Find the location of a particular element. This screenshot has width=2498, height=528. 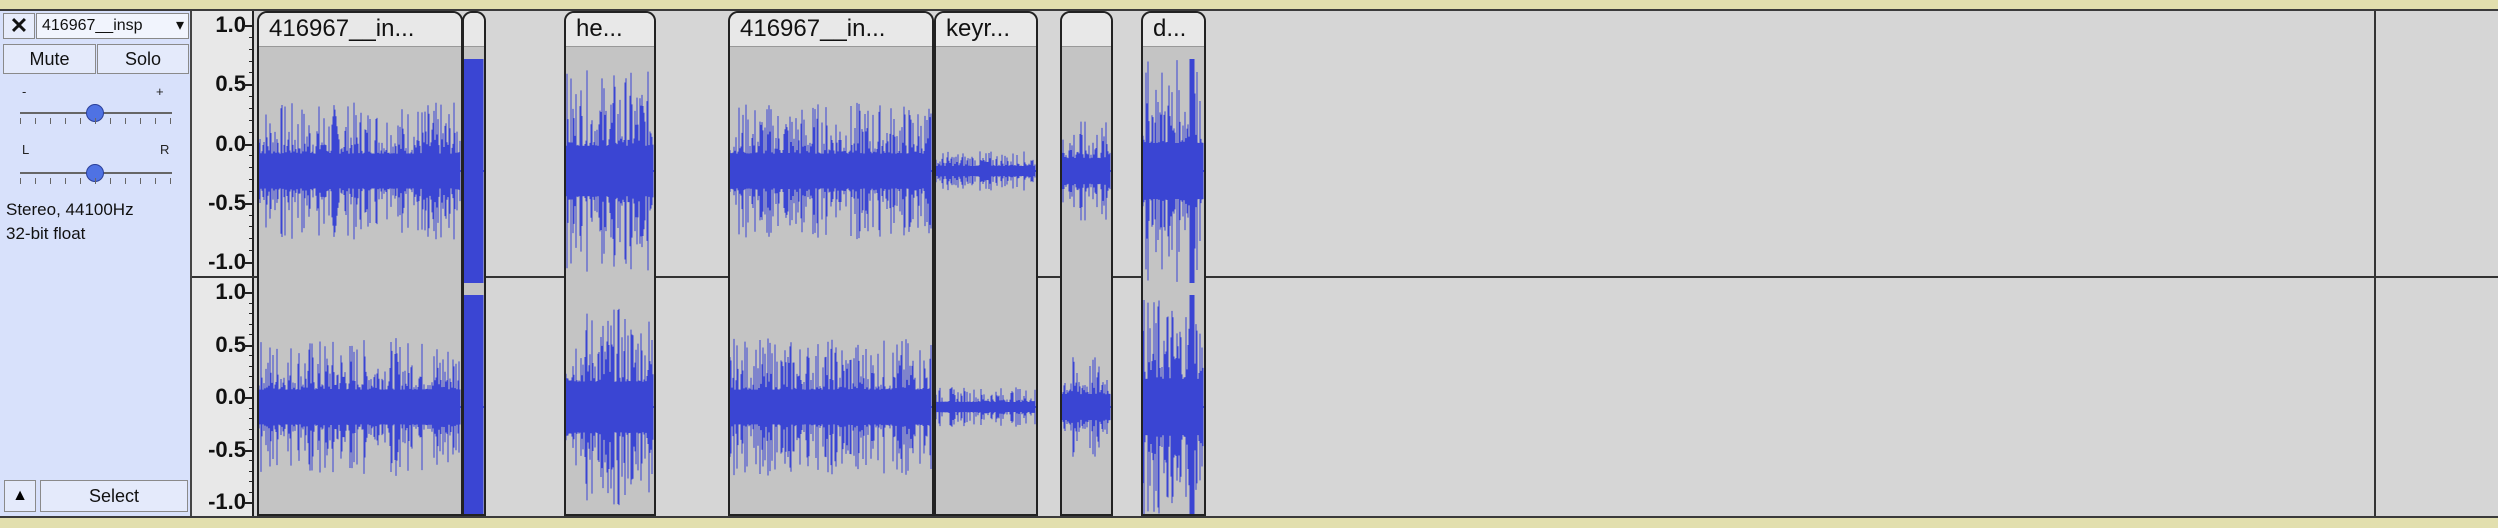

channel-divider is located at coordinates (1345, 277).